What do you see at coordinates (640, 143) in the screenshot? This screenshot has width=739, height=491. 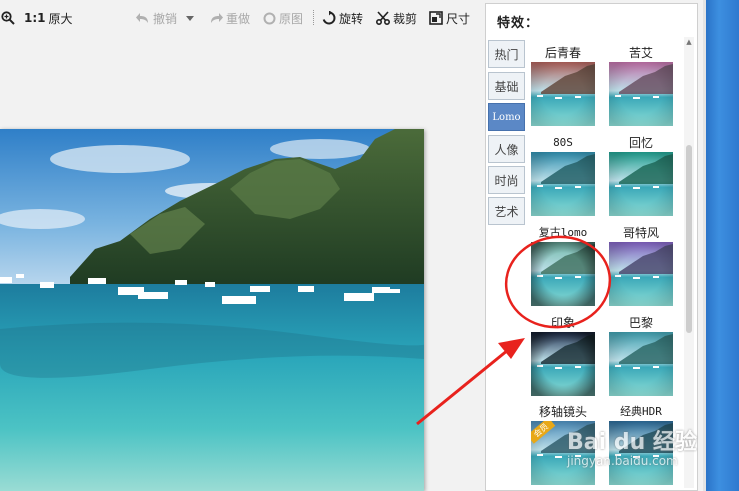 I see `effect-label: 回忆` at bounding box center [640, 143].